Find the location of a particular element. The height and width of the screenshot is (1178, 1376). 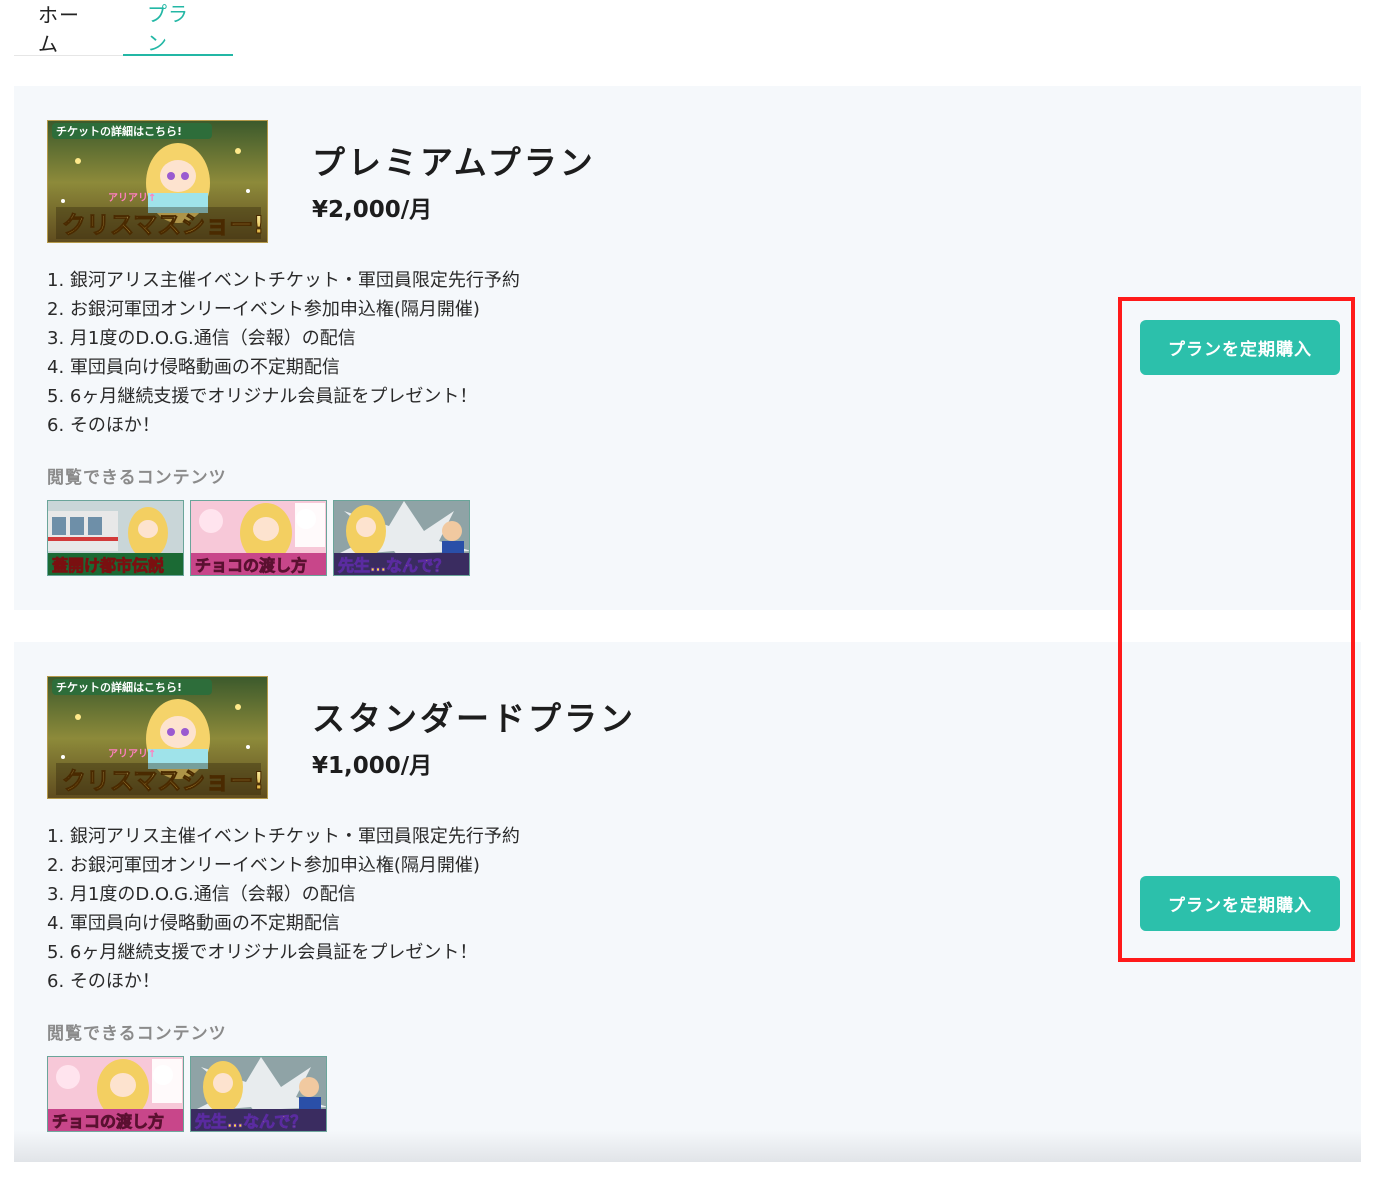

subscribe-button-premium: プランを定期購入 is located at coordinates (1240, 347).